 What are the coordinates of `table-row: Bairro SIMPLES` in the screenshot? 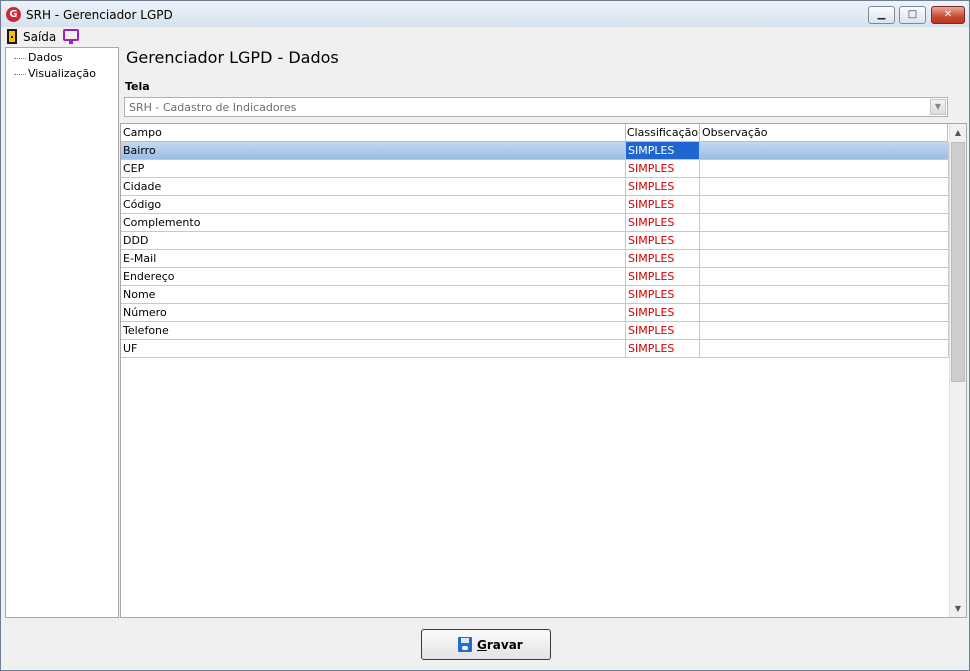 It's located at (535, 151).